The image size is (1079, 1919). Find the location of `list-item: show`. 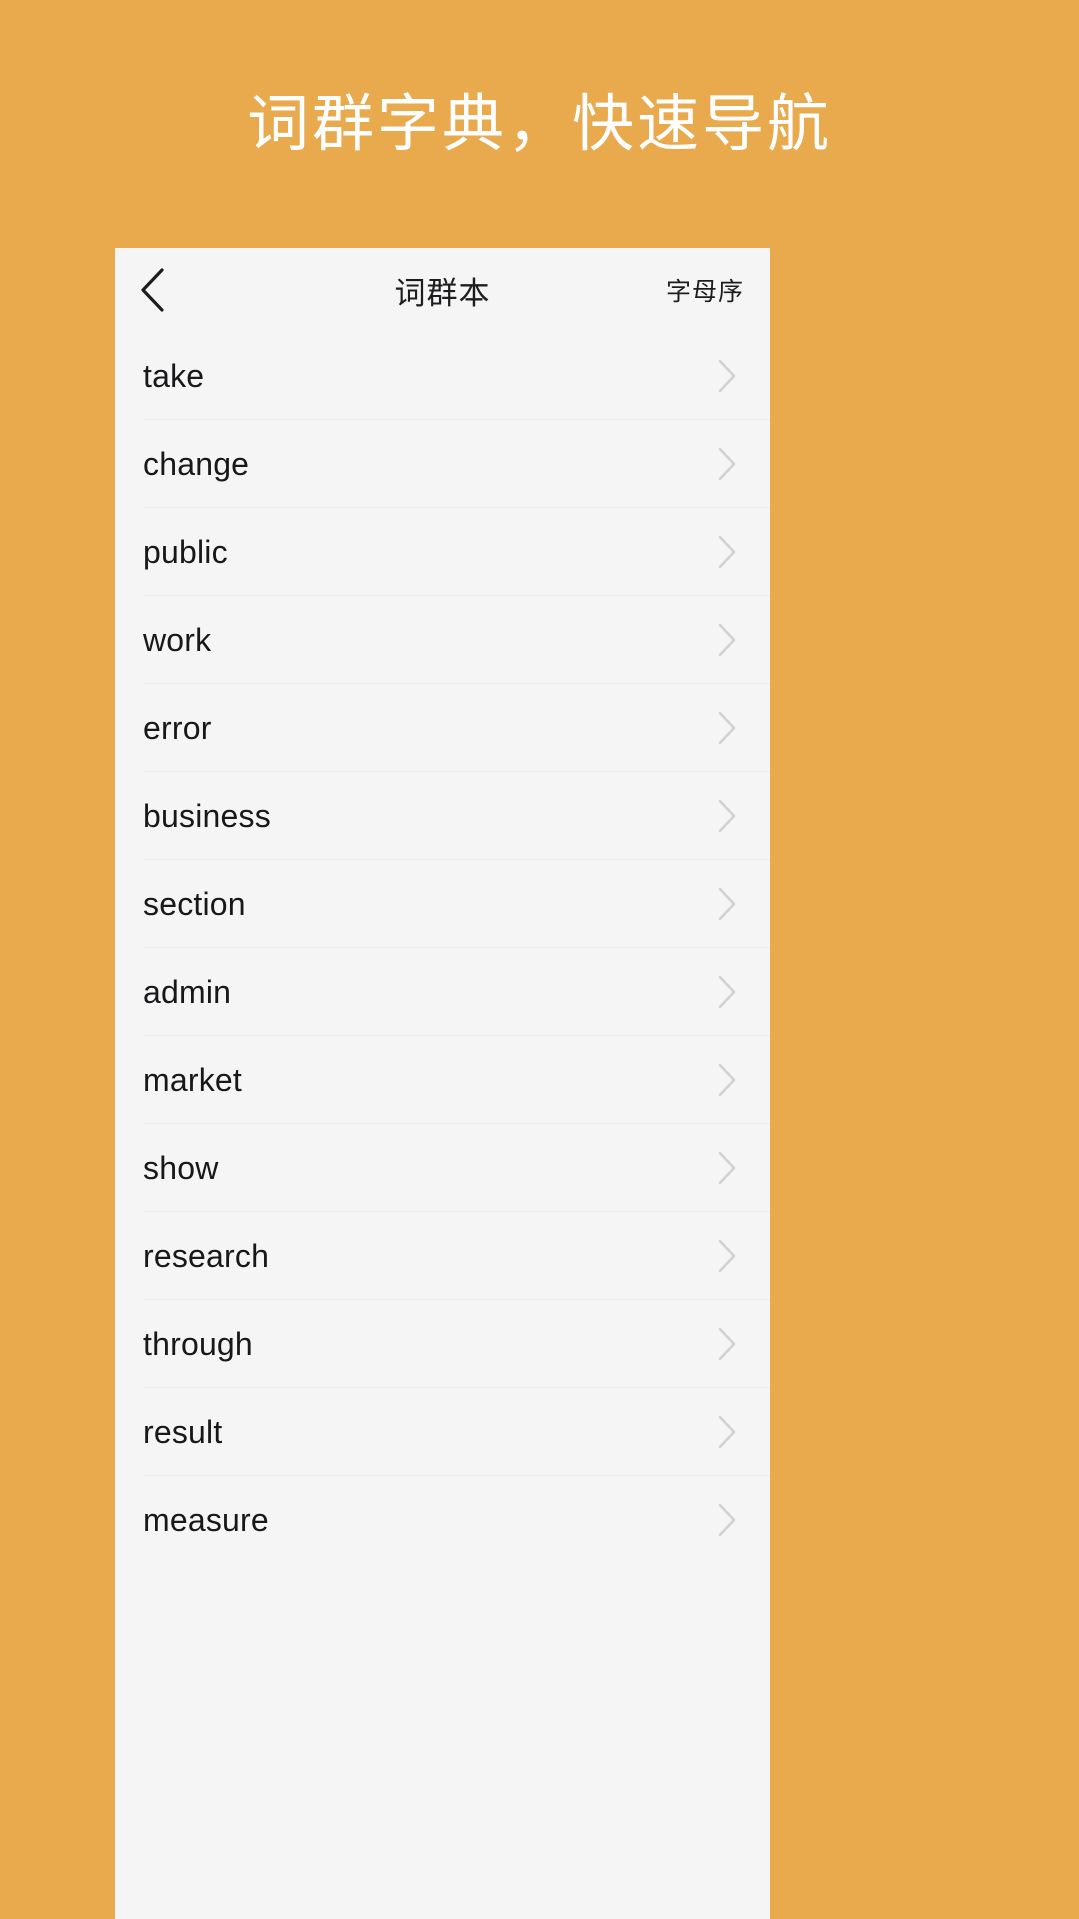

list-item: show is located at coordinates (442, 1168).